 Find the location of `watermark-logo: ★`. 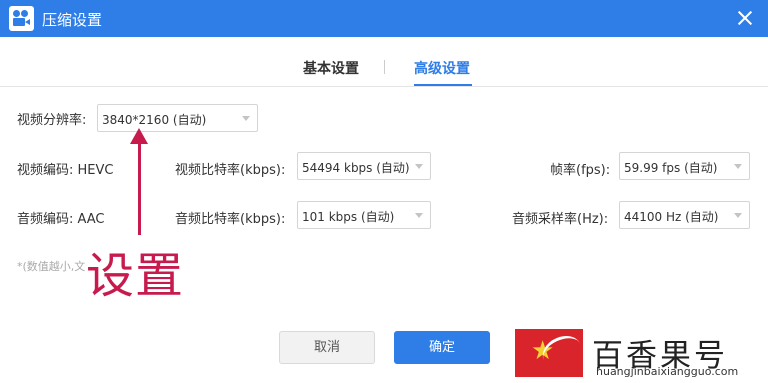

watermark-logo: ★ is located at coordinates (549, 353).